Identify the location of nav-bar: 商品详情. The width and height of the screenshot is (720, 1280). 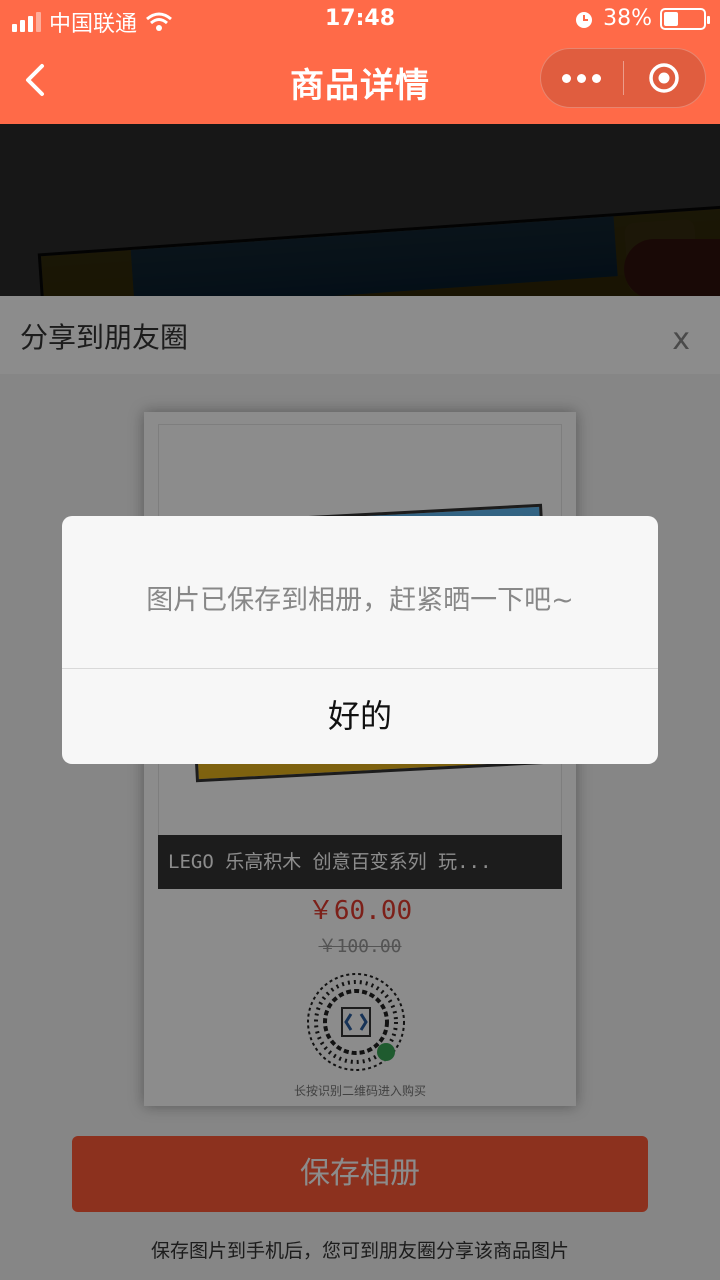
(360, 82).